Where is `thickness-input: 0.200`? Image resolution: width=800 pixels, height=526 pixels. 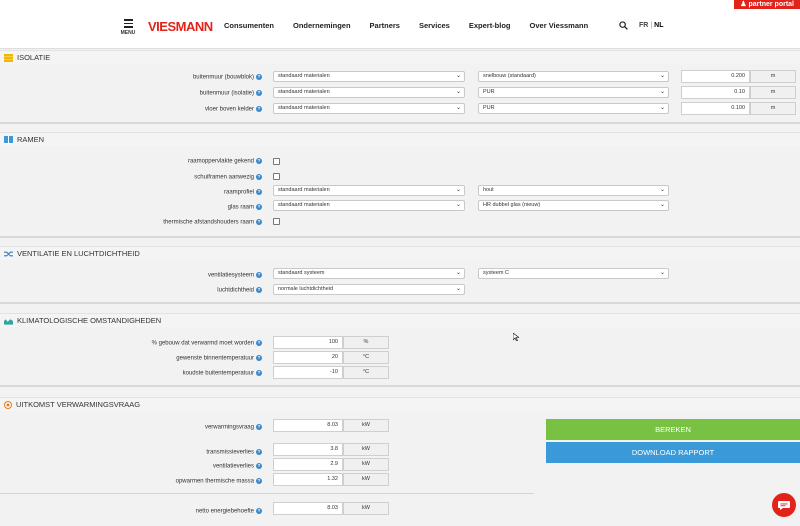
thickness-input: 0.200 is located at coordinates (715, 76).